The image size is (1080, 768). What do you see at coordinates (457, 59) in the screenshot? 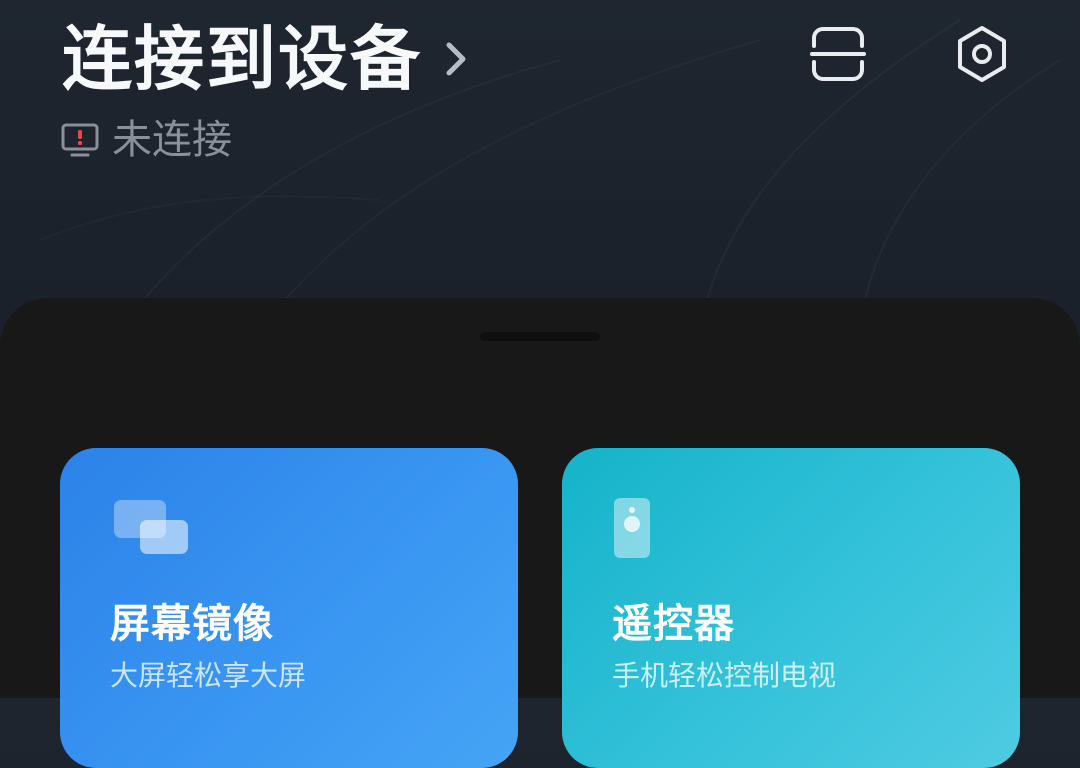
I see `chevron-right-icon` at bounding box center [457, 59].